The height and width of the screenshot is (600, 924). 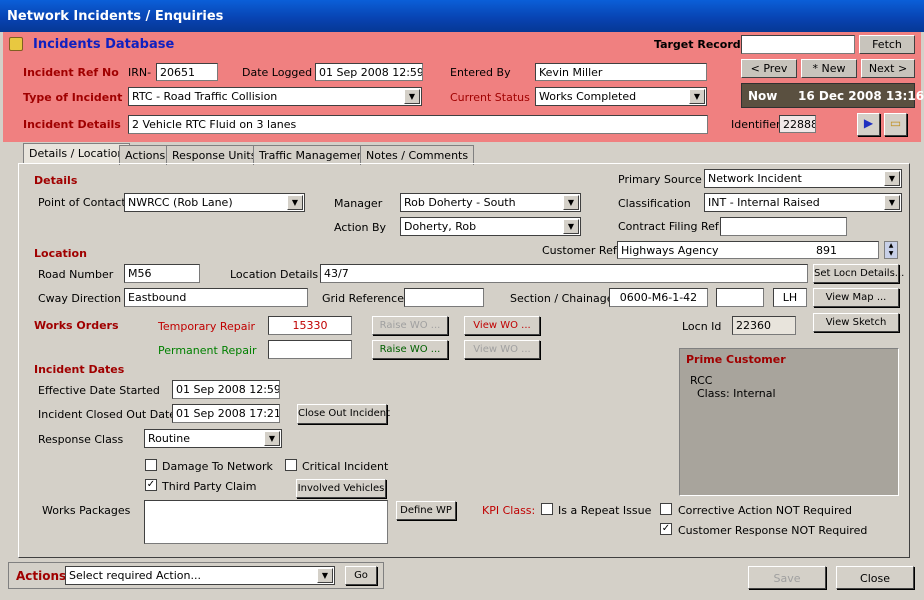 I want to click on third-party-label: Third Party Claim, so click(x=209, y=486).